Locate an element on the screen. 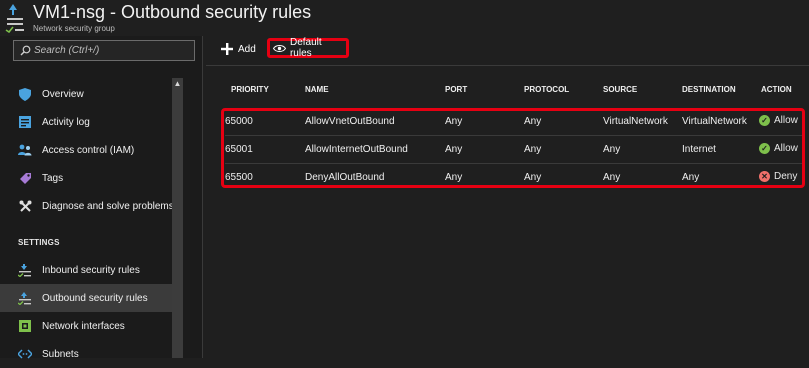 This screenshot has height=368, width=809. sidebar-item-label: Access control (IAM) is located at coordinates (88, 150).